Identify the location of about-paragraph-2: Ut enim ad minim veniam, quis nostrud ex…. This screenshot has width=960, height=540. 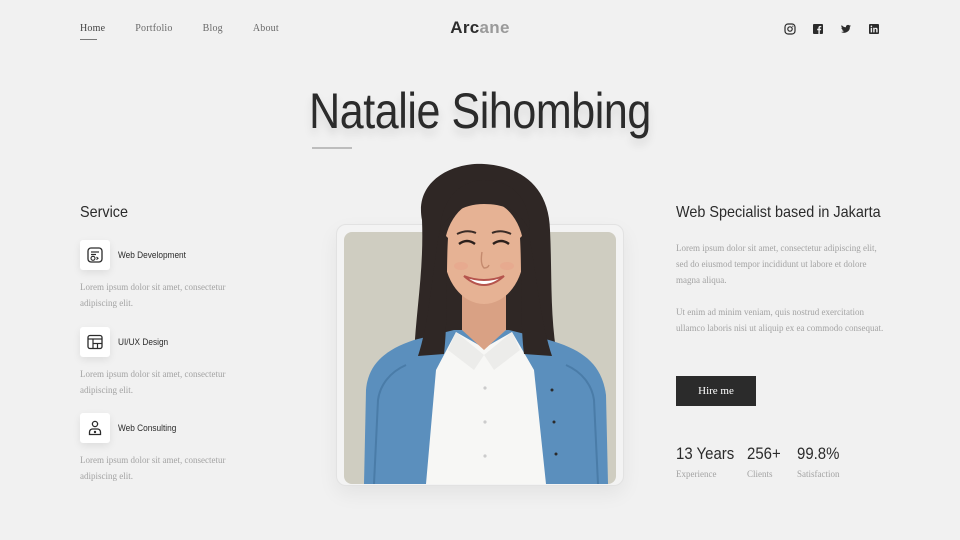
(780, 320).